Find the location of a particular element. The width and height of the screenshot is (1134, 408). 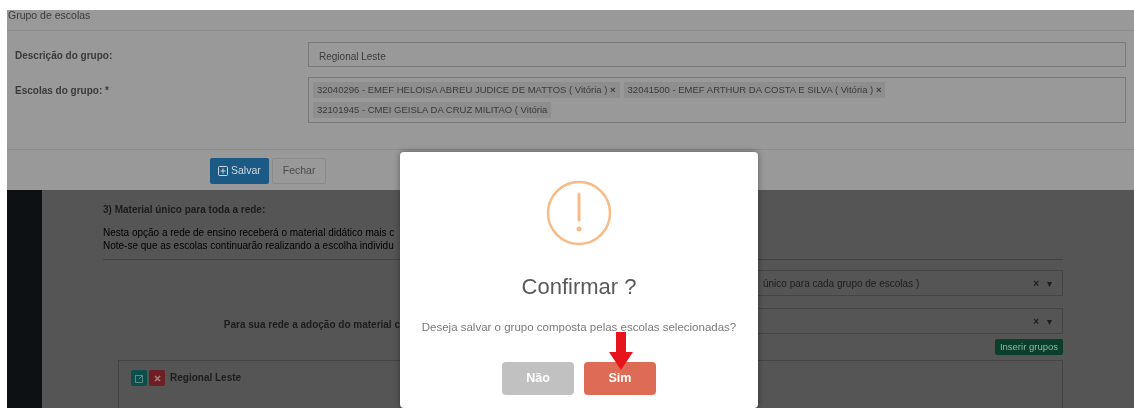

yes-button: Sim is located at coordinates (620, 379).